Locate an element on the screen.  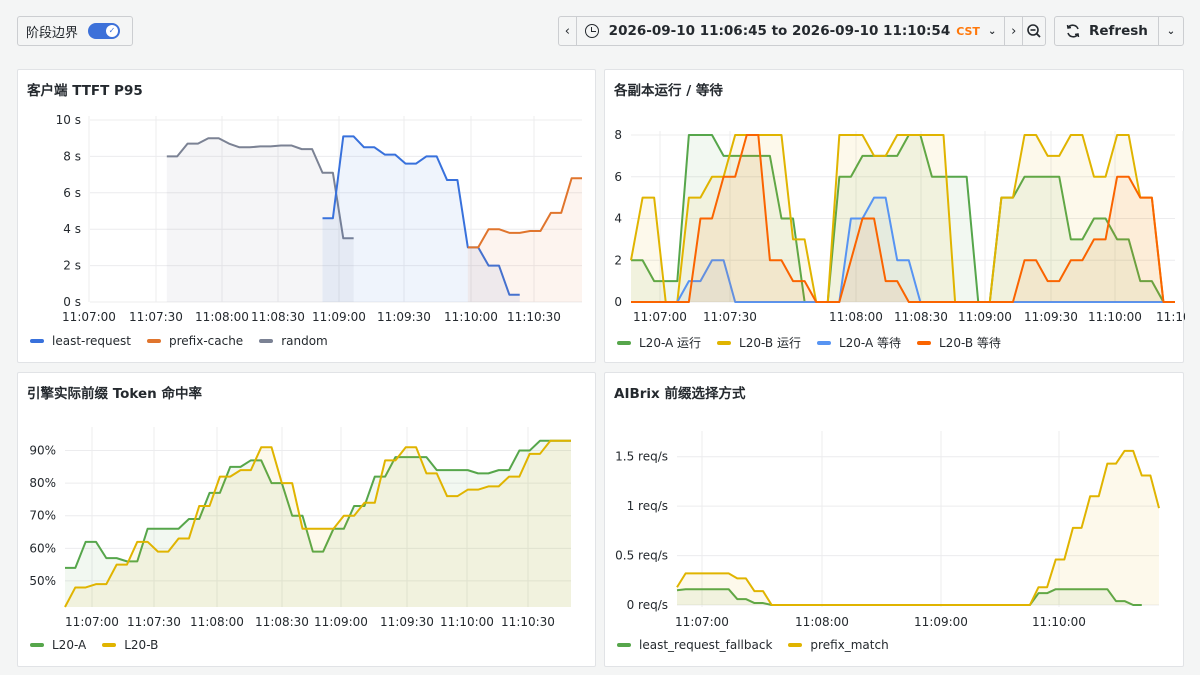
check-icon: ✓ is located at coordinates (112, 31).